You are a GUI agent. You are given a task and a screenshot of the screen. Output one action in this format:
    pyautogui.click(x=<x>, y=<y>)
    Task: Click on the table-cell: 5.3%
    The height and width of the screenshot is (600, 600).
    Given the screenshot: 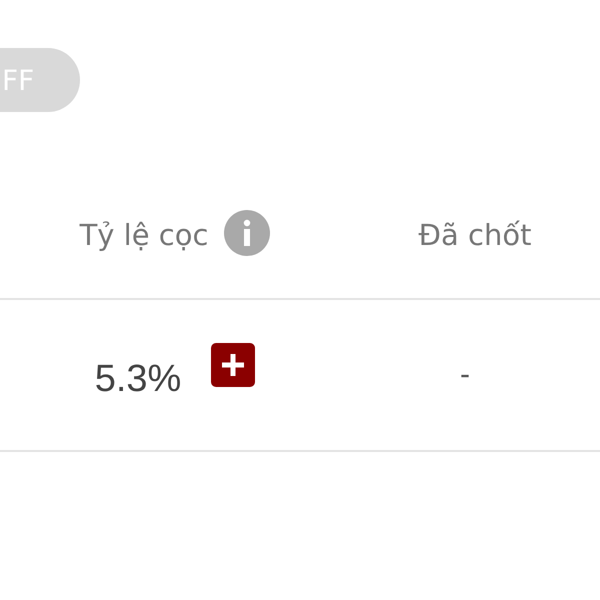 What is the action you would take?
    pyautogui.click(x=138, y=379)
    